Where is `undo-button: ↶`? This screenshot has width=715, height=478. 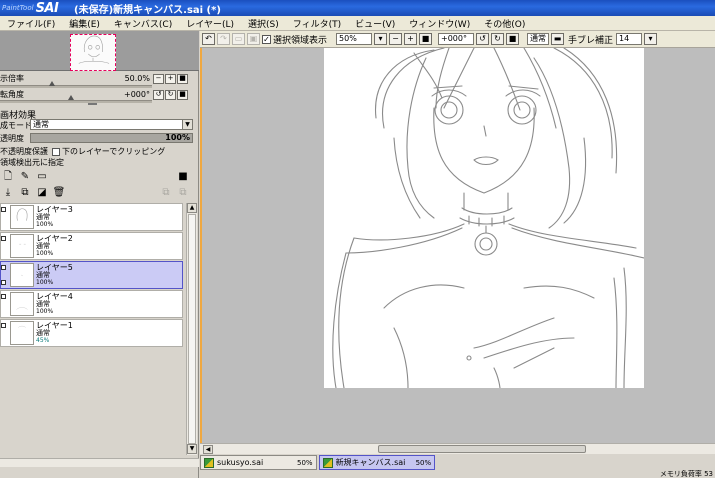
undo-button: ↶ is located at coordinates (208, 39).